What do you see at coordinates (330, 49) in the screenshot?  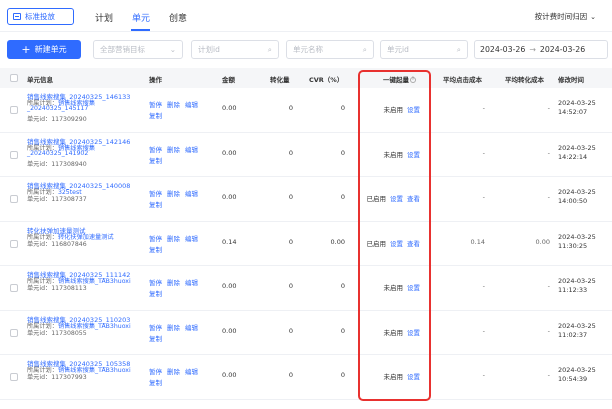 I see `unit-name-input: 单元名称 ⌕` at bounding box center [330, 49].